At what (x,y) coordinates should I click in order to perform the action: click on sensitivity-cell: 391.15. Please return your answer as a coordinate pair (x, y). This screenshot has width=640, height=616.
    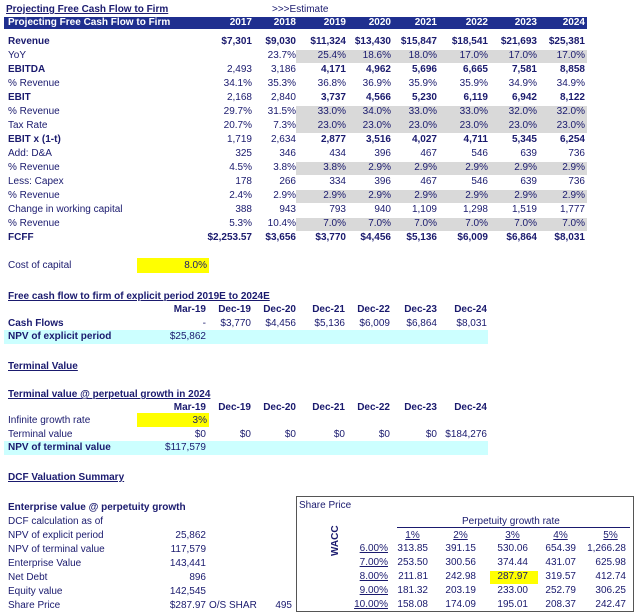
    Looking at the image, I should click on (460, 548).